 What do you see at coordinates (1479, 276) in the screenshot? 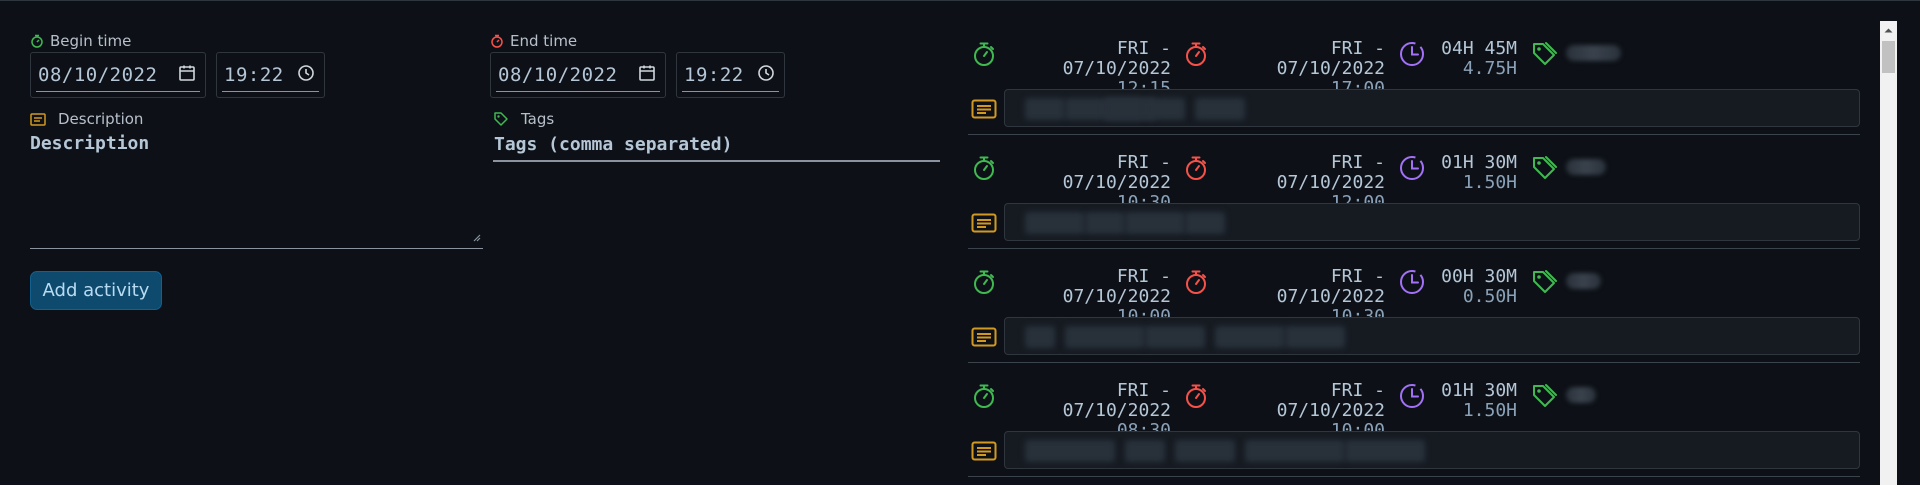
I see `duration-text: 00H 30M` at bounding box center [1479, 276].